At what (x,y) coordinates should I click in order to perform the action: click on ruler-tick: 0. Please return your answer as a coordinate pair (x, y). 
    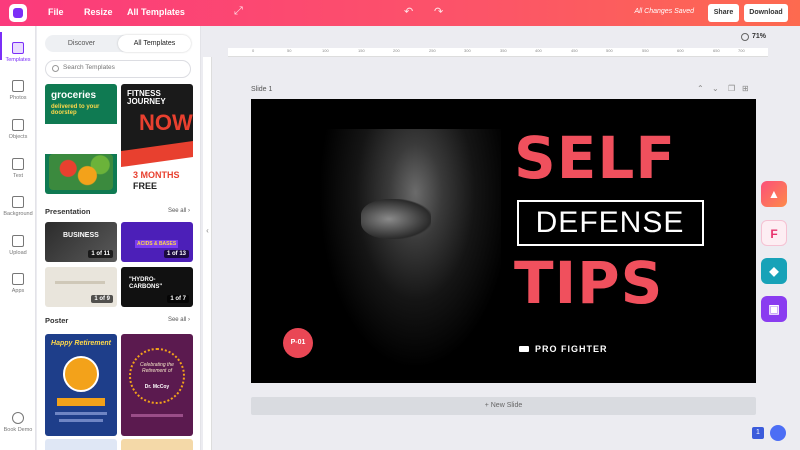
    Looking at the image, I should click on (253, 50).